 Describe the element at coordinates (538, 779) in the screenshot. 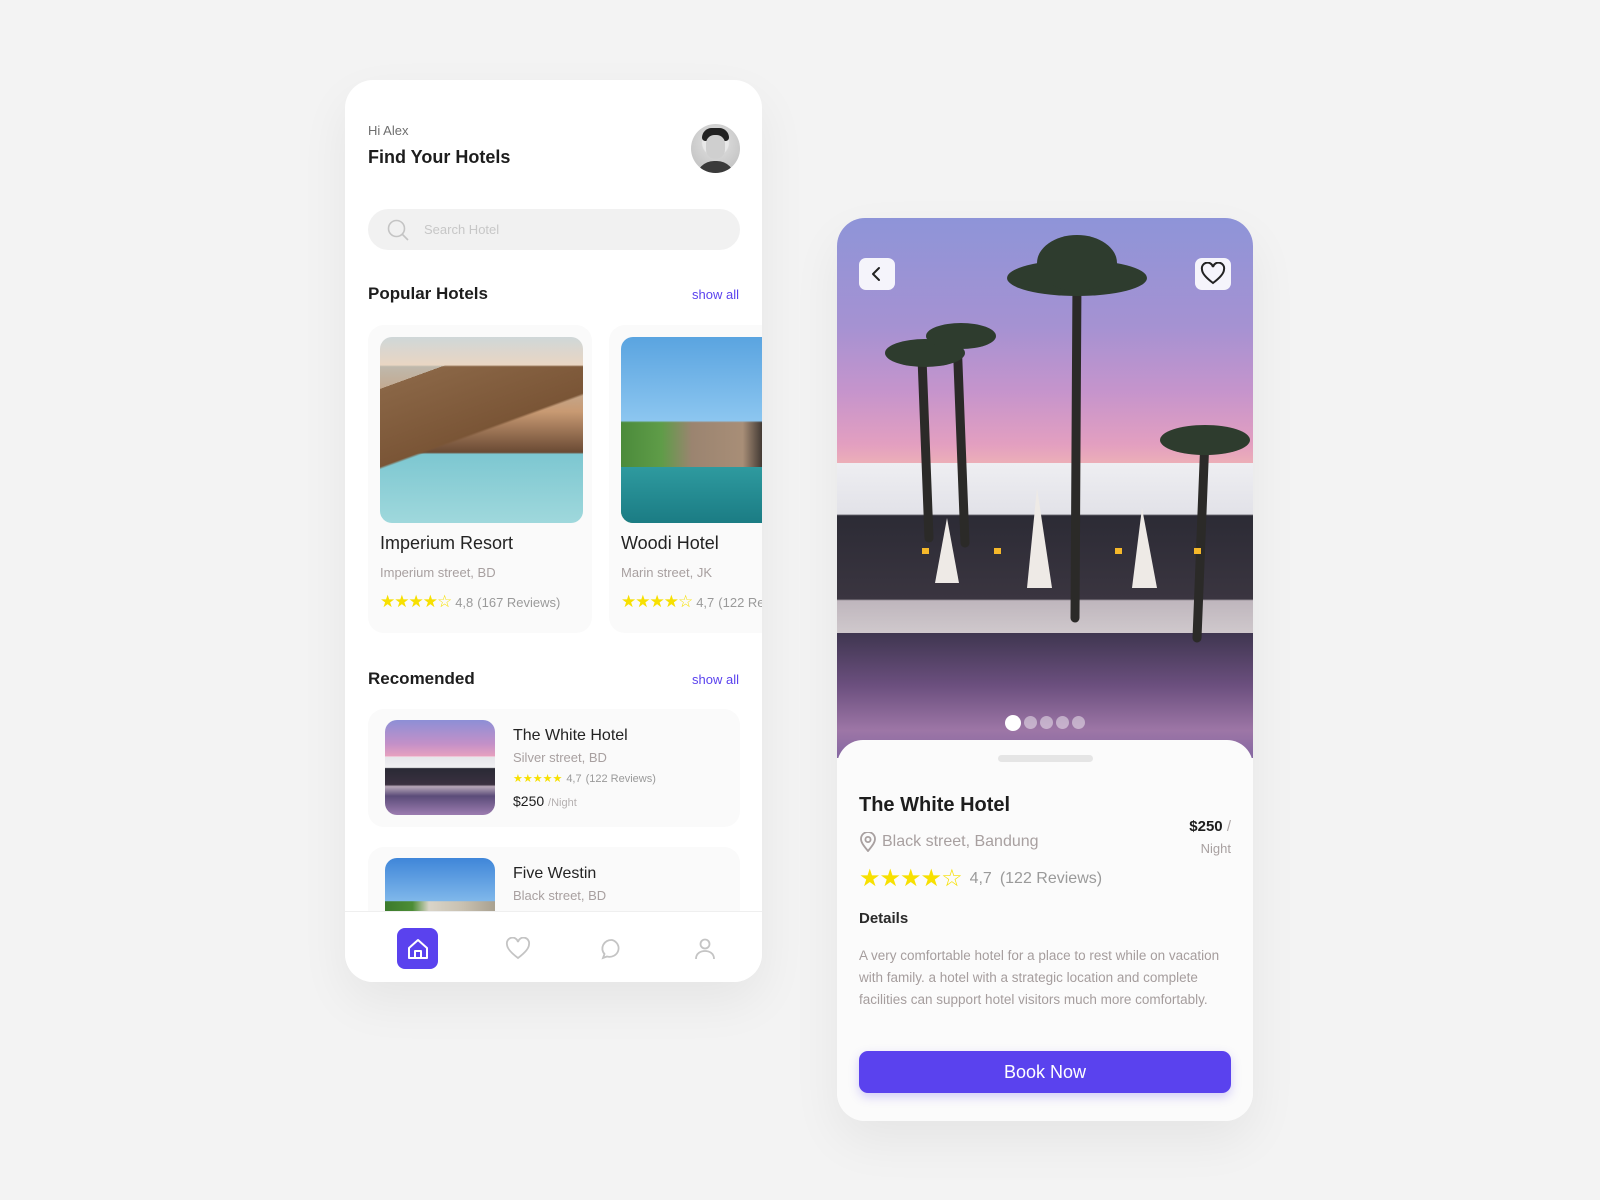

I see `star-icons: ★★★★★` at that location.